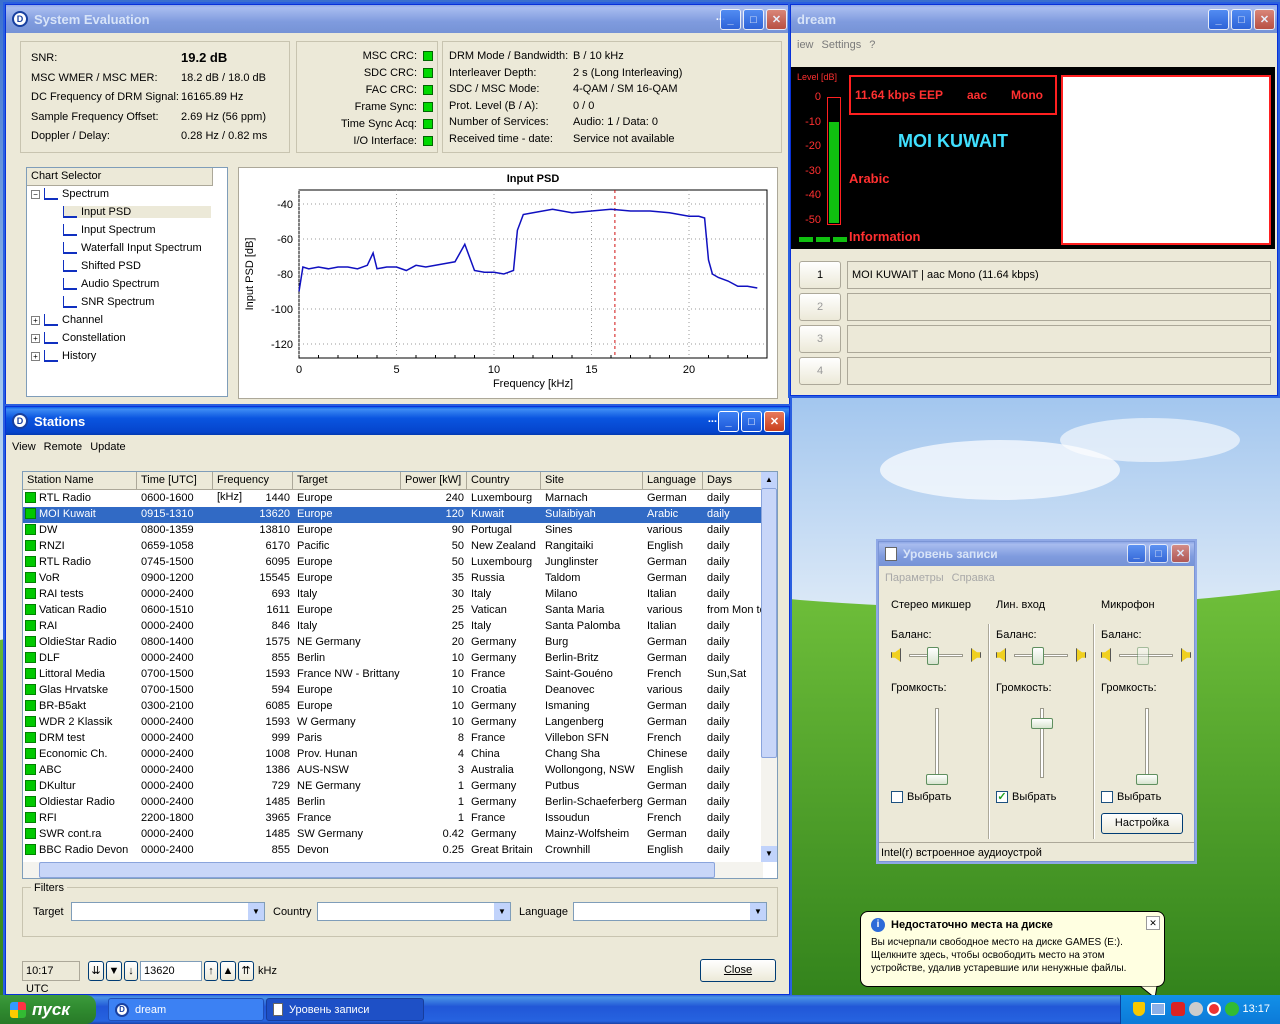 Image resolution: width=1280 pixels, height=1024 pixels. What do you see at coordinates (592, 481) in the screenshot?
I see `column-header: Site` at bounding box center [592, 481].